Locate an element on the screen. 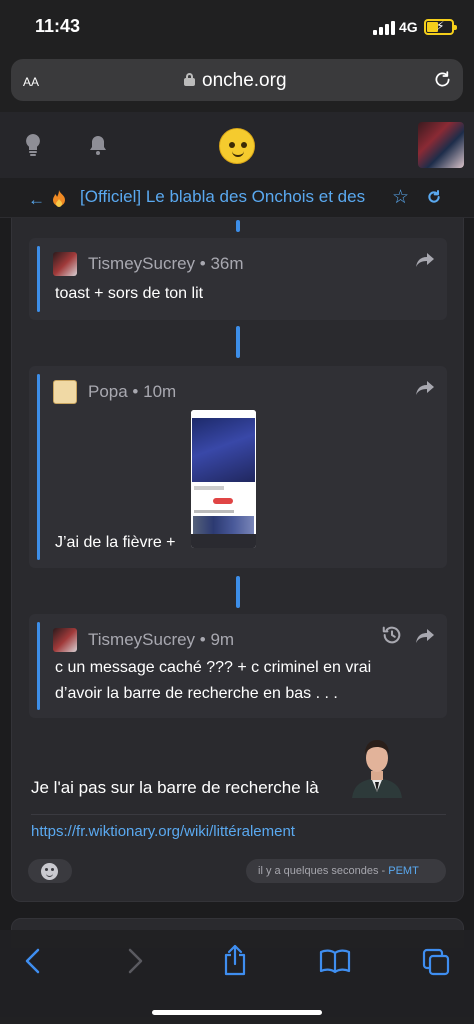 The width and height of the screenshot is (474, 1024). site-logo is located at coordinates (237, 146).